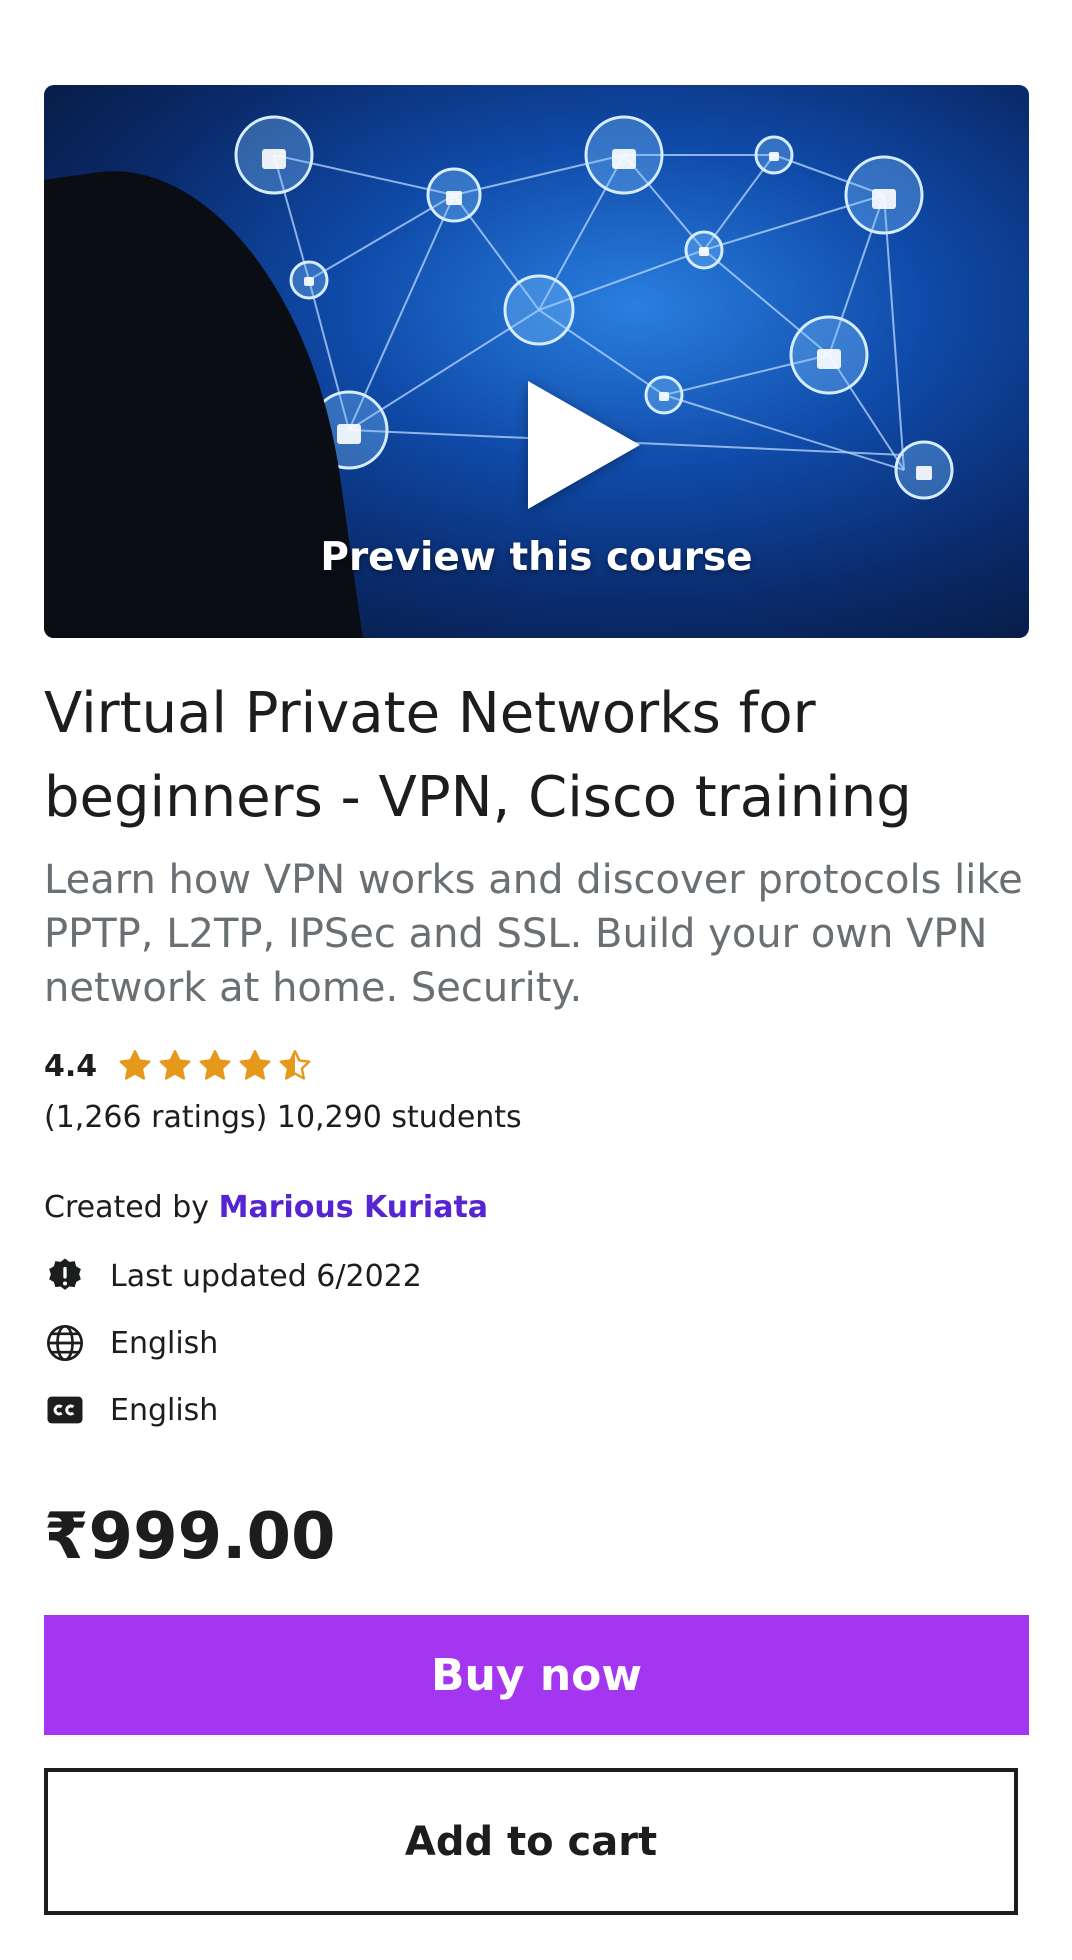 The height and width of the screenshot is (1960, 1072). Describe the element at coordinates (353, 1207) in the screenshot. I see `author-link: Marious Kuriata` at that location.